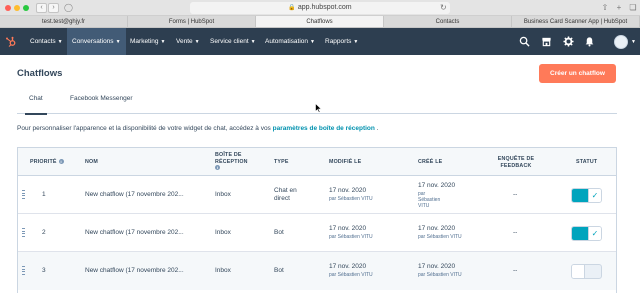 This screenshot has width=640, height=293. Describe the element at coordinates (633, 8) in the screenshot. I see `tab-overview-icon: ❏` at that location.